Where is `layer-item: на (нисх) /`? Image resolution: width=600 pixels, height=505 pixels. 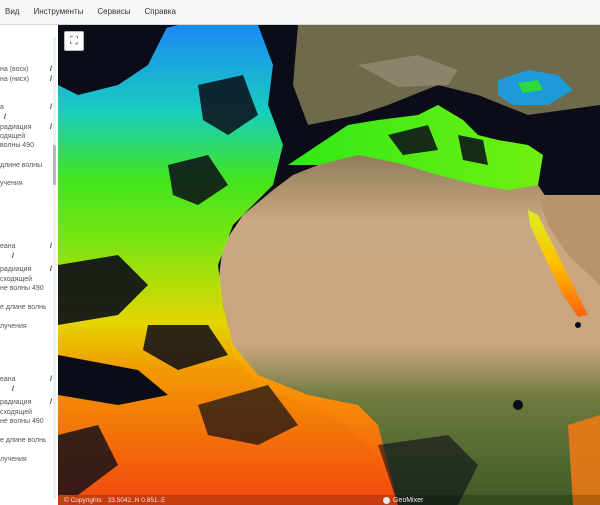
layer-item: на (нисх) / is located at coordinates (26, 79).